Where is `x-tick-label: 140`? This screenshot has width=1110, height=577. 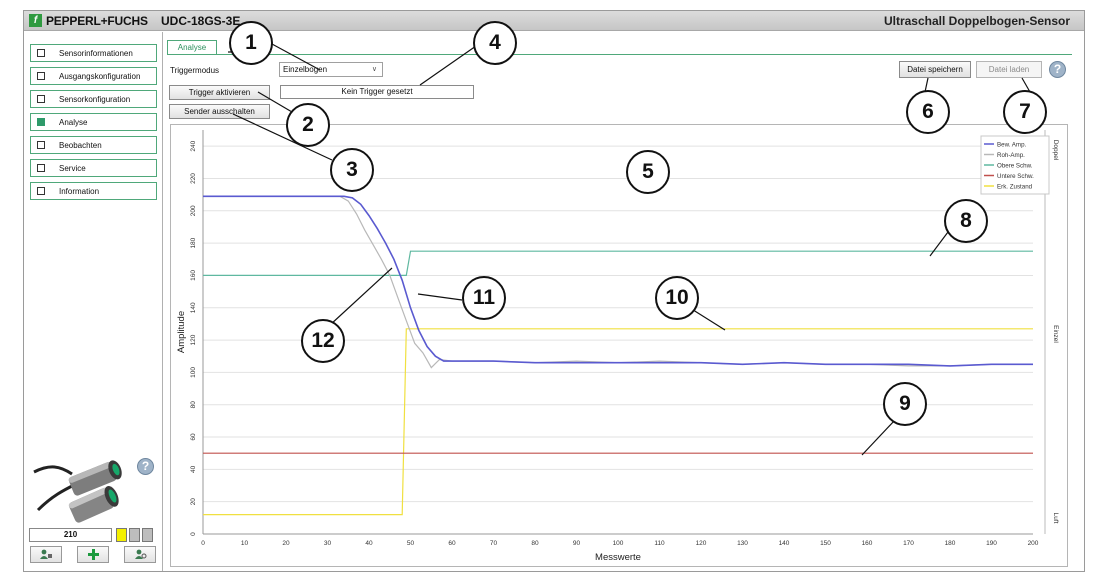 x-tick-label: 140 is located at coordinates (784, 543).